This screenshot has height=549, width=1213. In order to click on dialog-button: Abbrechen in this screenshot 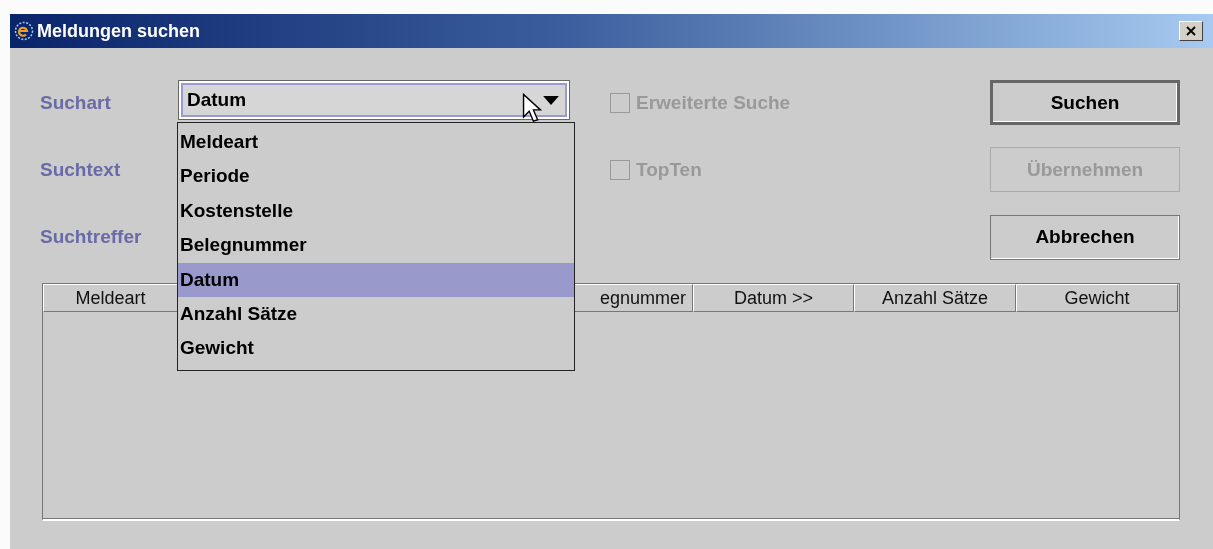, I will do `click(1085, 237)`.